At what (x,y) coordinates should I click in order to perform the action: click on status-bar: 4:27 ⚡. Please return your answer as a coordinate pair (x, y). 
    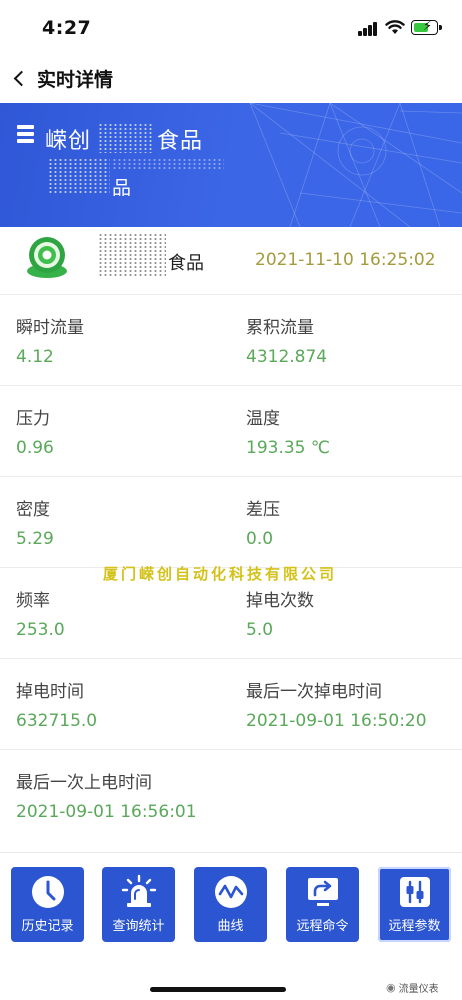
    Looking at the image, I should click on (231, 29).